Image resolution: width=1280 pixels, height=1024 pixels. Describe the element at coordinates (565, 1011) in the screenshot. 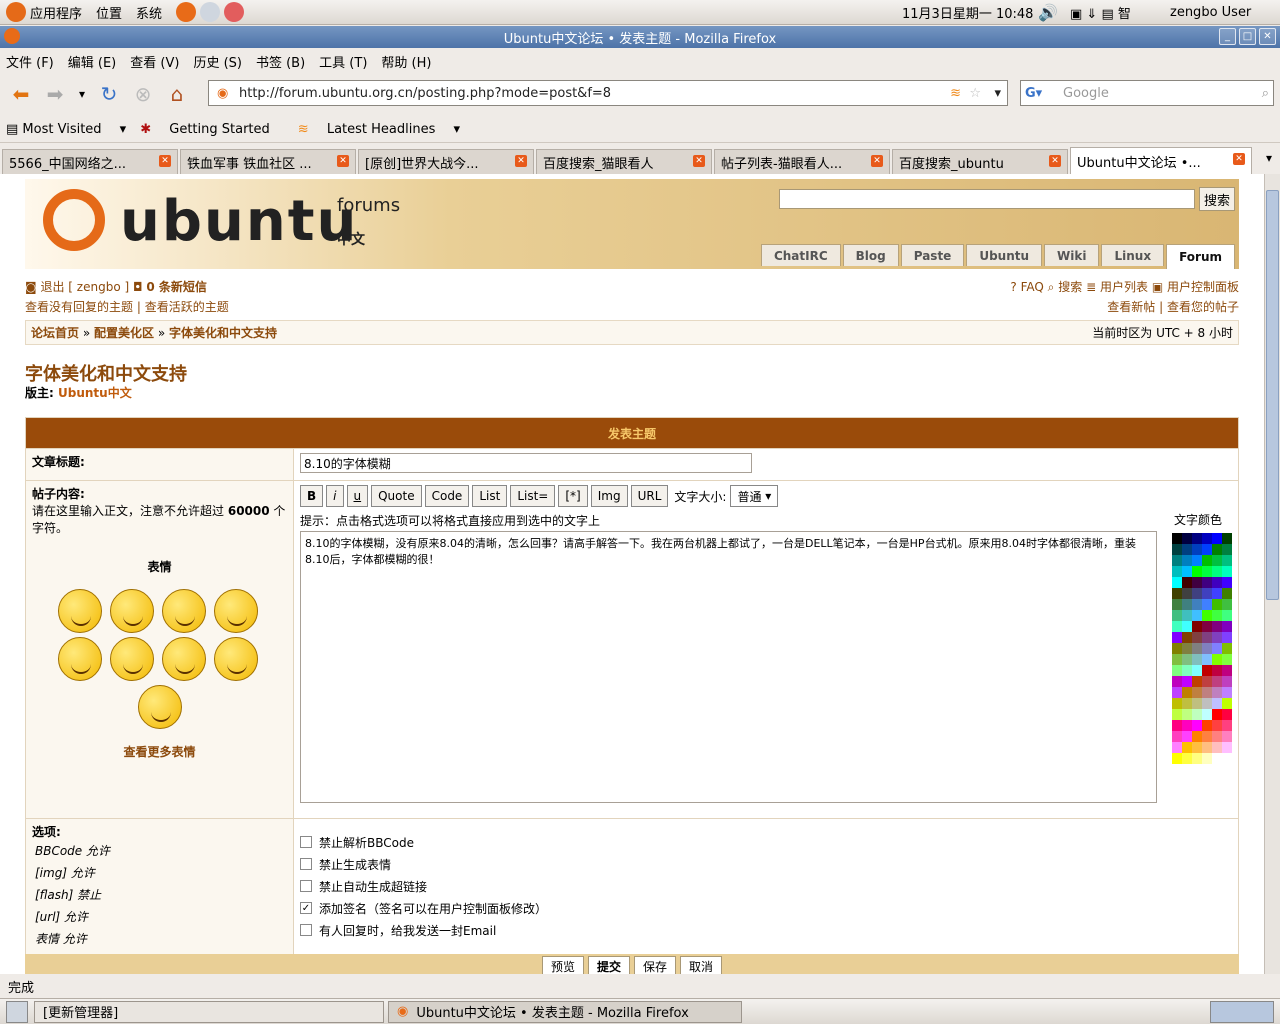

I see `task-firefox: ◉ Ubuntu中文论坛 • 发表主题 - Mozilla Firefox` at that location.